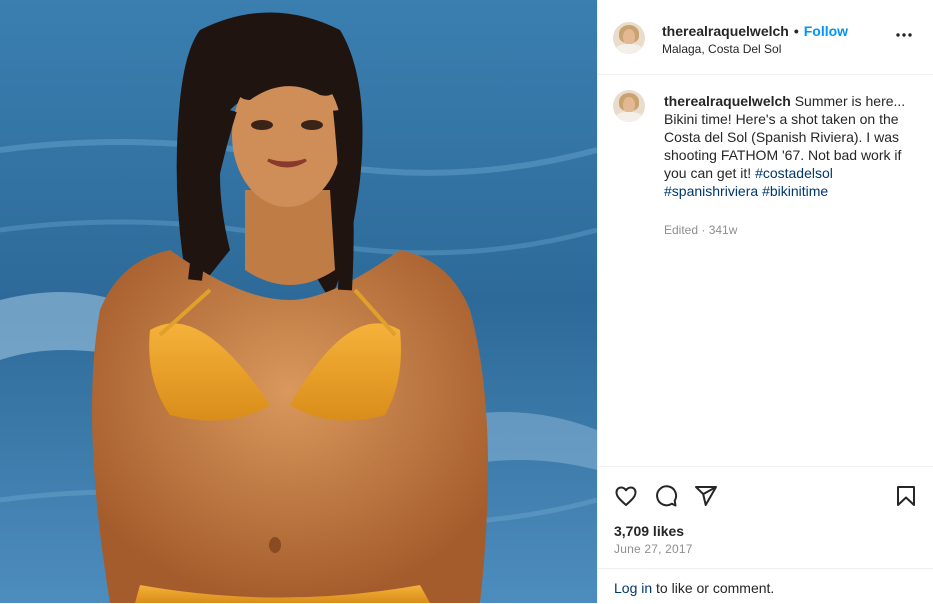 This screenshot has width=933, height=604. Describe the element at coordinates (794, 173) in the screenshot. I see `hashtag-costadelsol: #costadelsol` at that location.